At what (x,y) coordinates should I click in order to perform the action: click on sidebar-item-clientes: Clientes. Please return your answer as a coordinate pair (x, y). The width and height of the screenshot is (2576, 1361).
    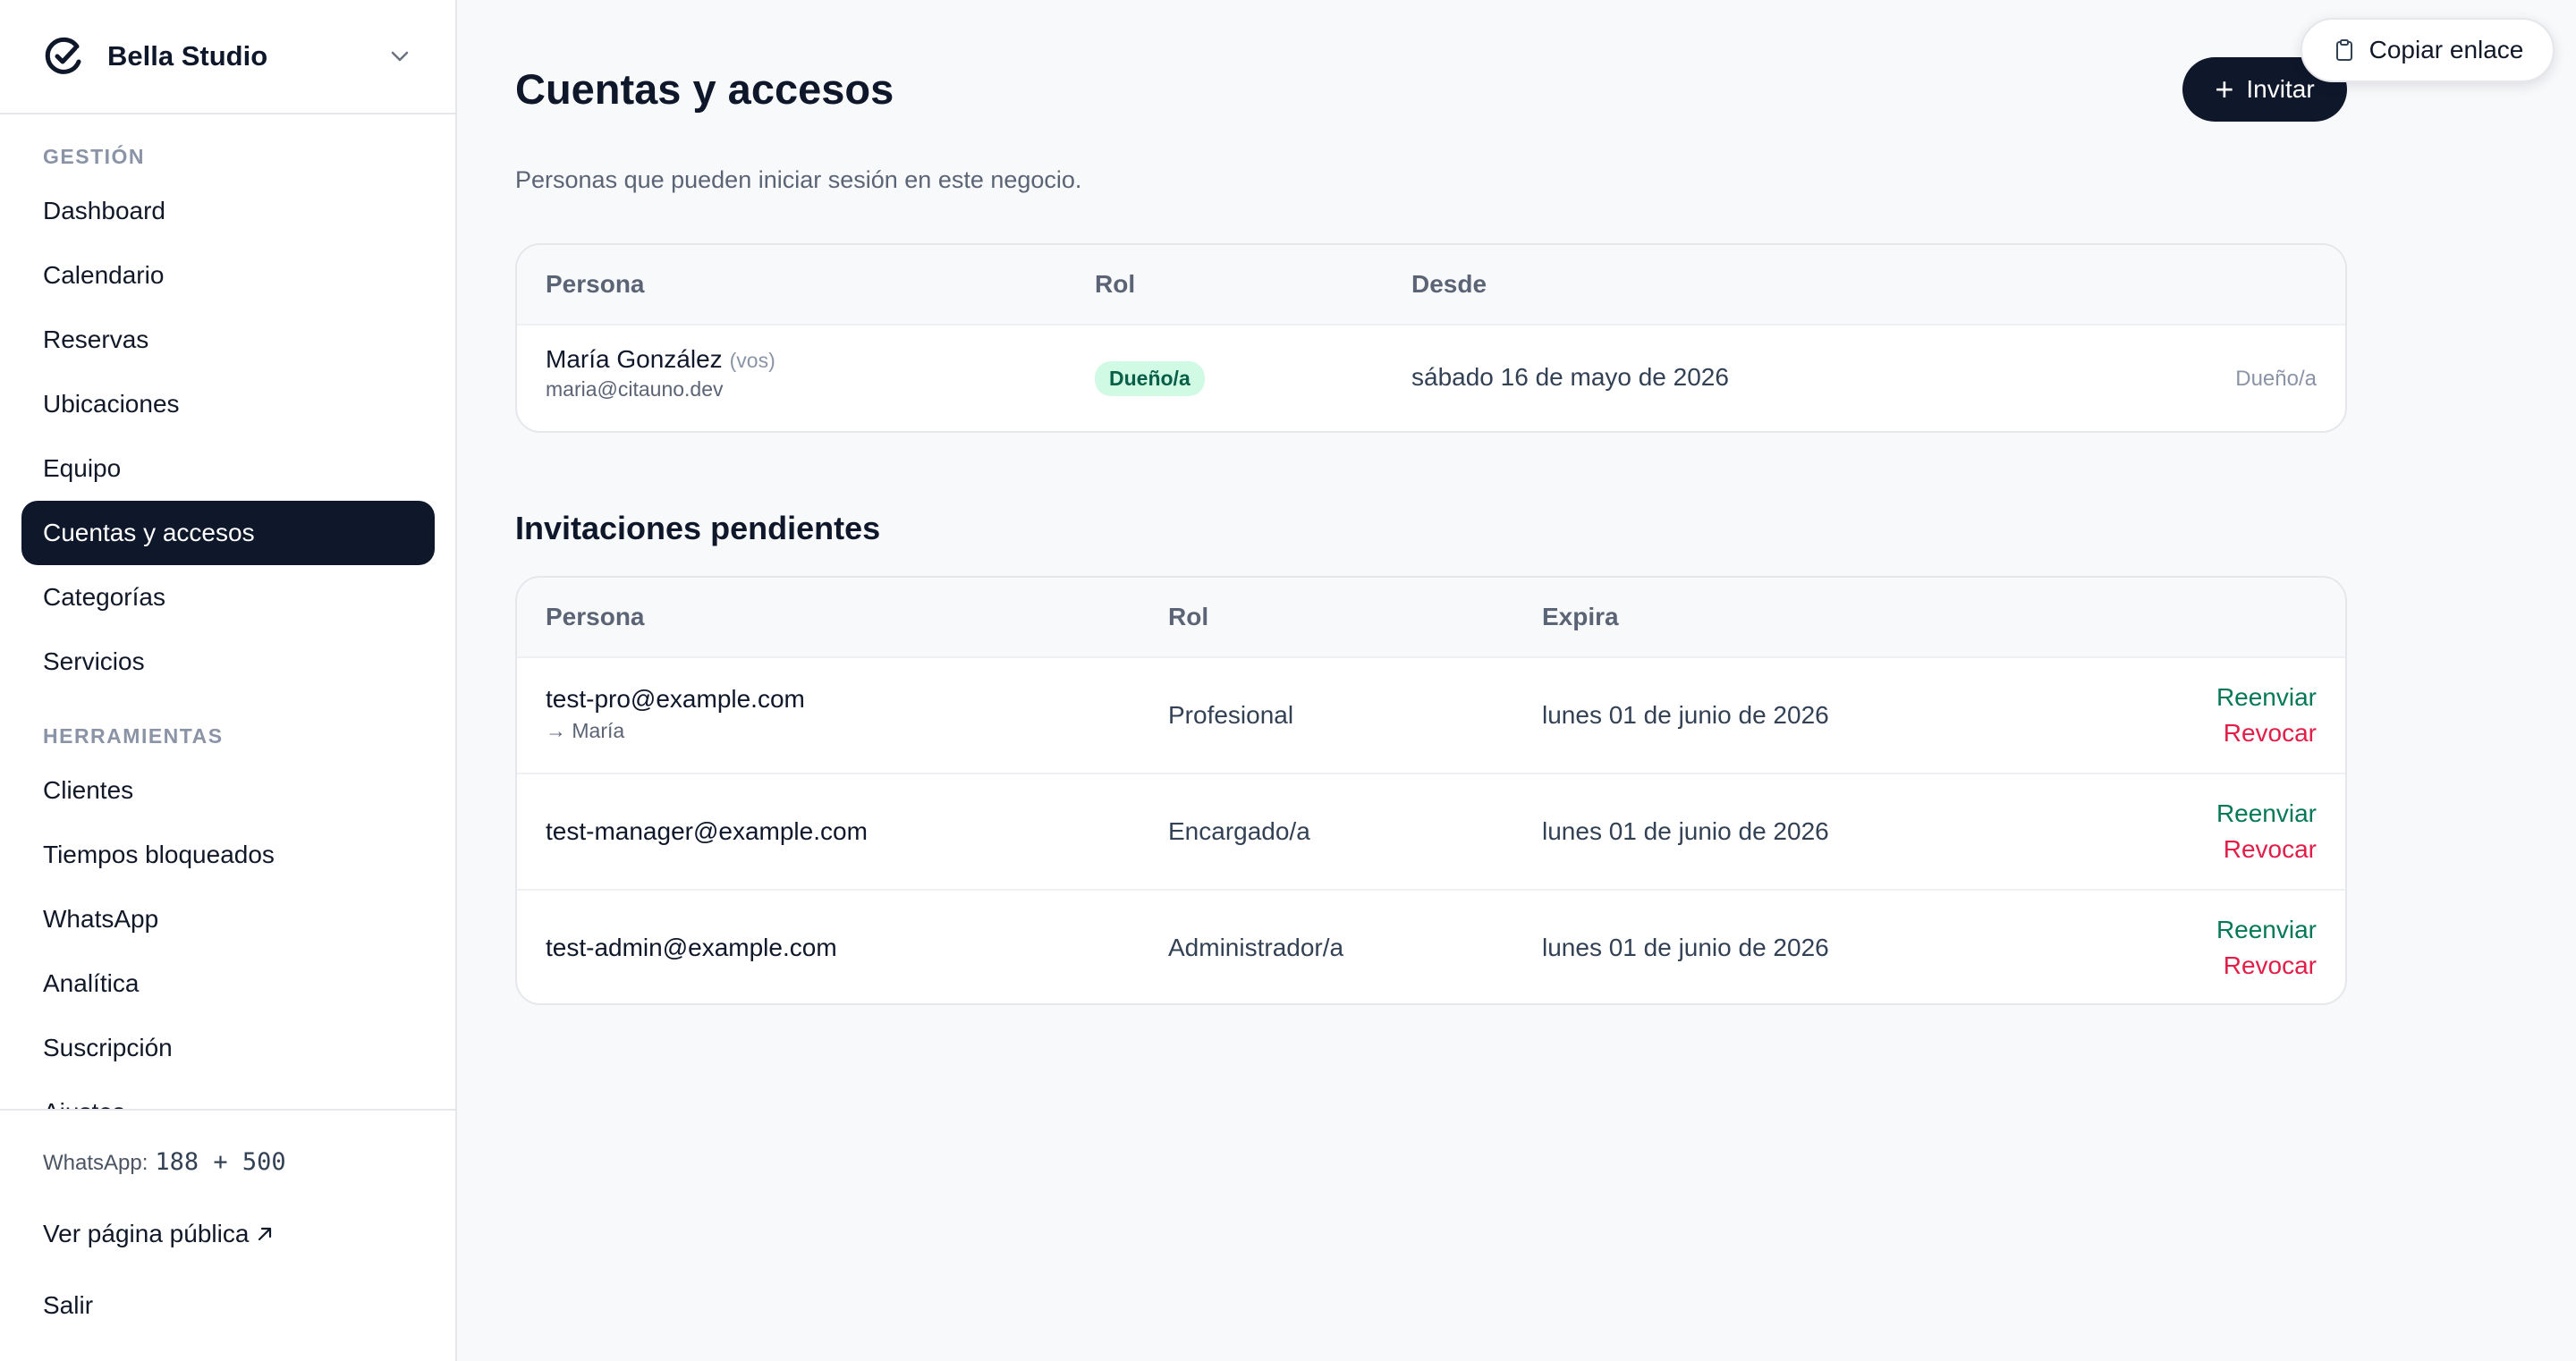
    Looking at the image, I should click on (228, 790).